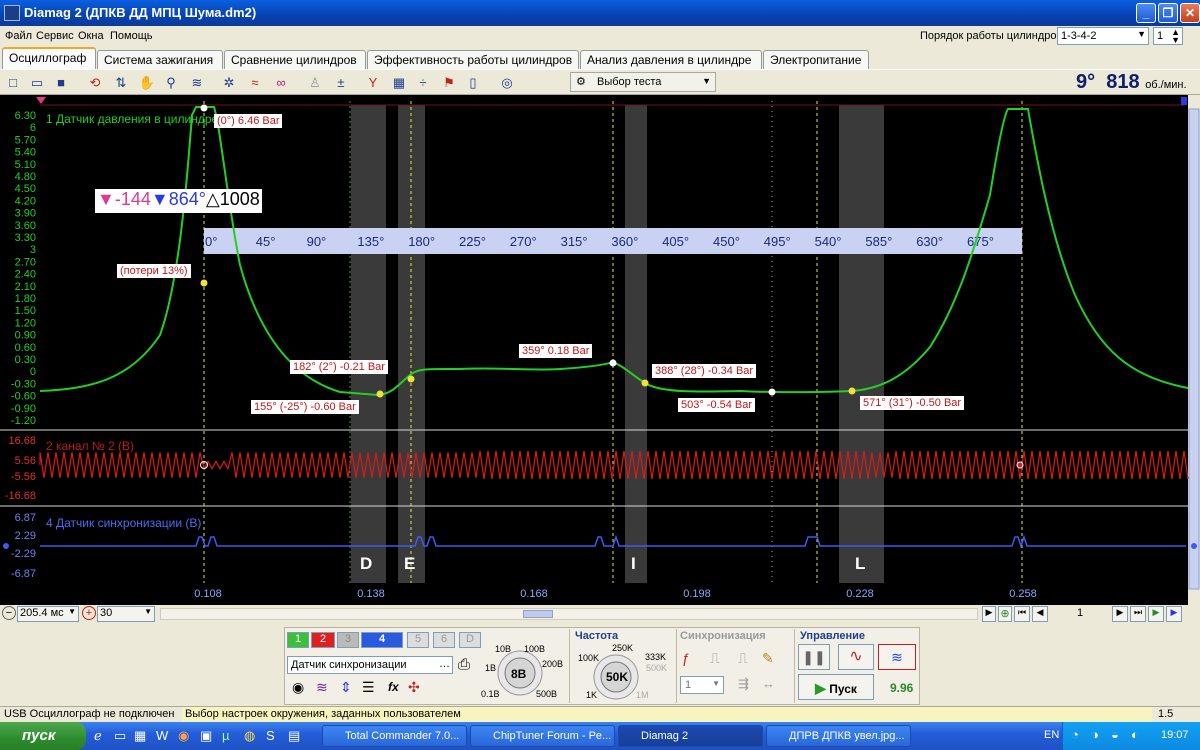  What do you see at coordinates (473, 59) in the screenshot?
I see `tab-cylinder-efficiency: Эффективность работы цилиндров` at bounding box center [473, 59].